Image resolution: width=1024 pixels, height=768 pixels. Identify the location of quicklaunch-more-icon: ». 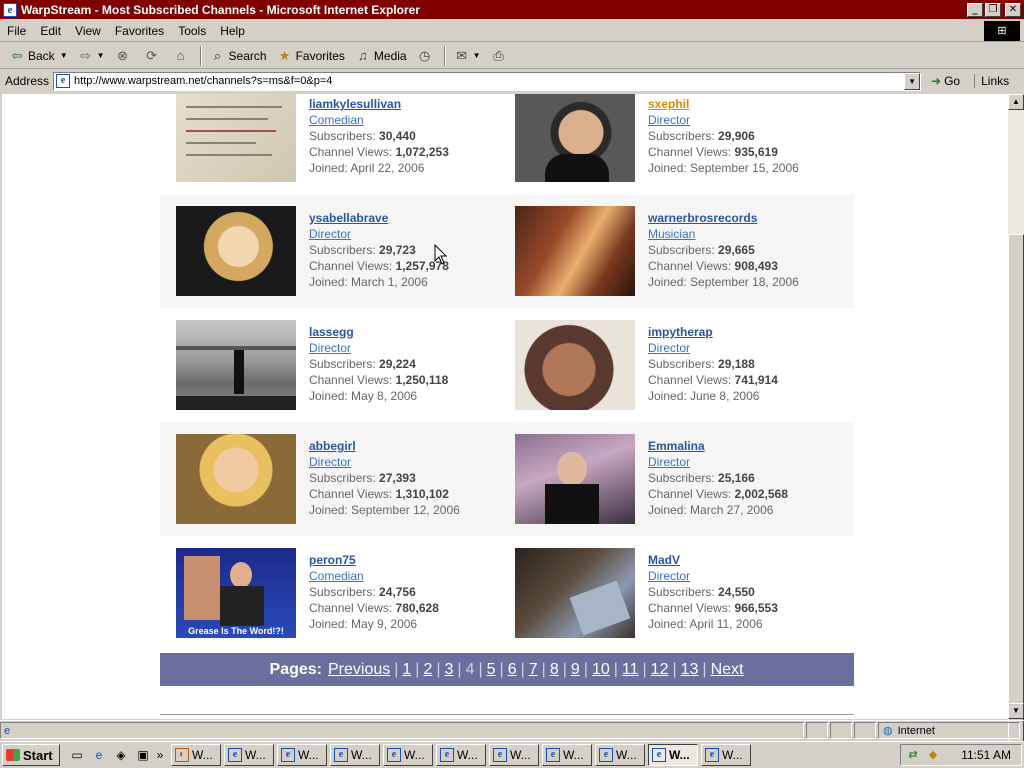
(160, 755).